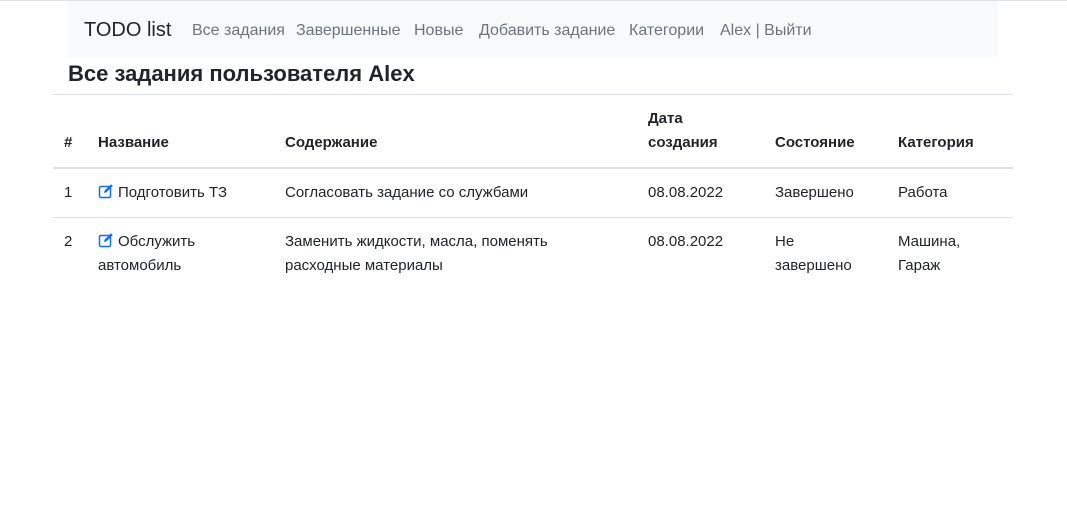  What do you see at coordinates (923, 192) in the screenshot?
I see `task-category: Работа` at bounding box center [923, 192].